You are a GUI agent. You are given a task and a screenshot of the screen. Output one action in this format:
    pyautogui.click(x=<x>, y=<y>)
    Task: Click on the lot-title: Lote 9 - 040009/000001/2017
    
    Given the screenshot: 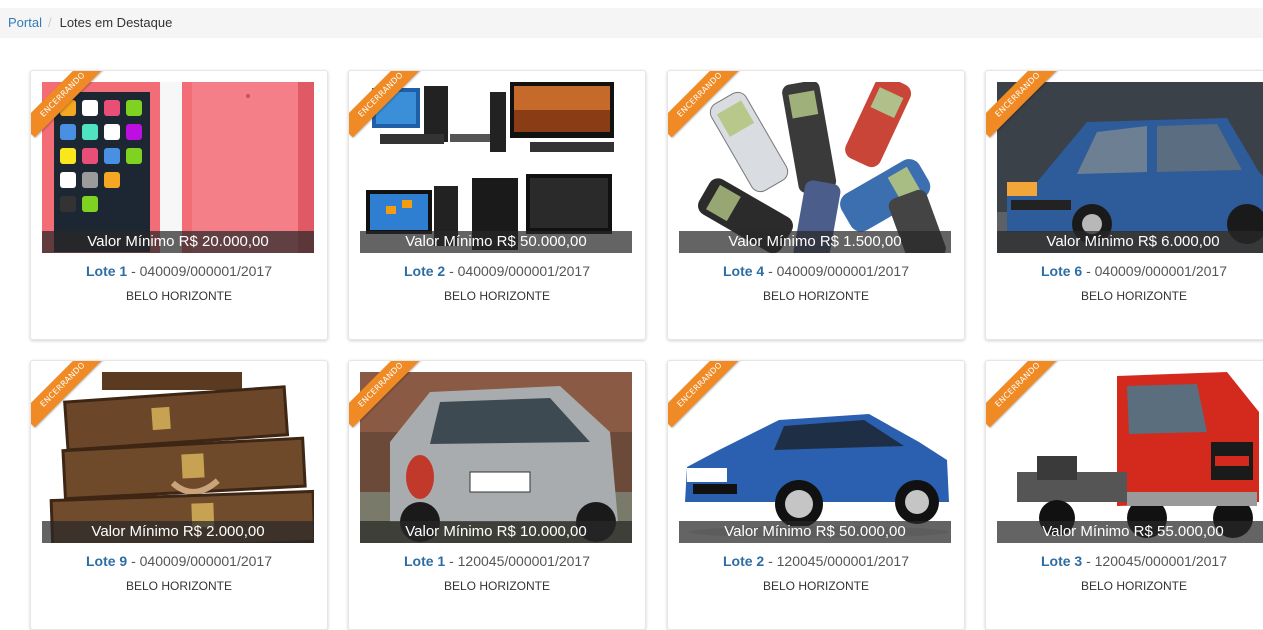 What is the action you would take?
    pyautogui.click(x=179, y=561)
    